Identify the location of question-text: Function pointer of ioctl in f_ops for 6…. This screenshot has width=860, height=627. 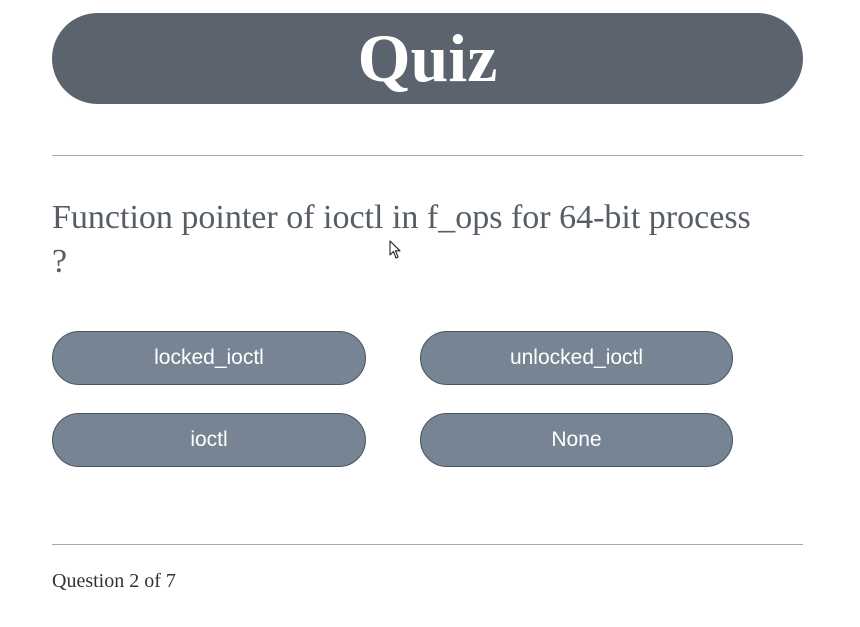
(401, 239).